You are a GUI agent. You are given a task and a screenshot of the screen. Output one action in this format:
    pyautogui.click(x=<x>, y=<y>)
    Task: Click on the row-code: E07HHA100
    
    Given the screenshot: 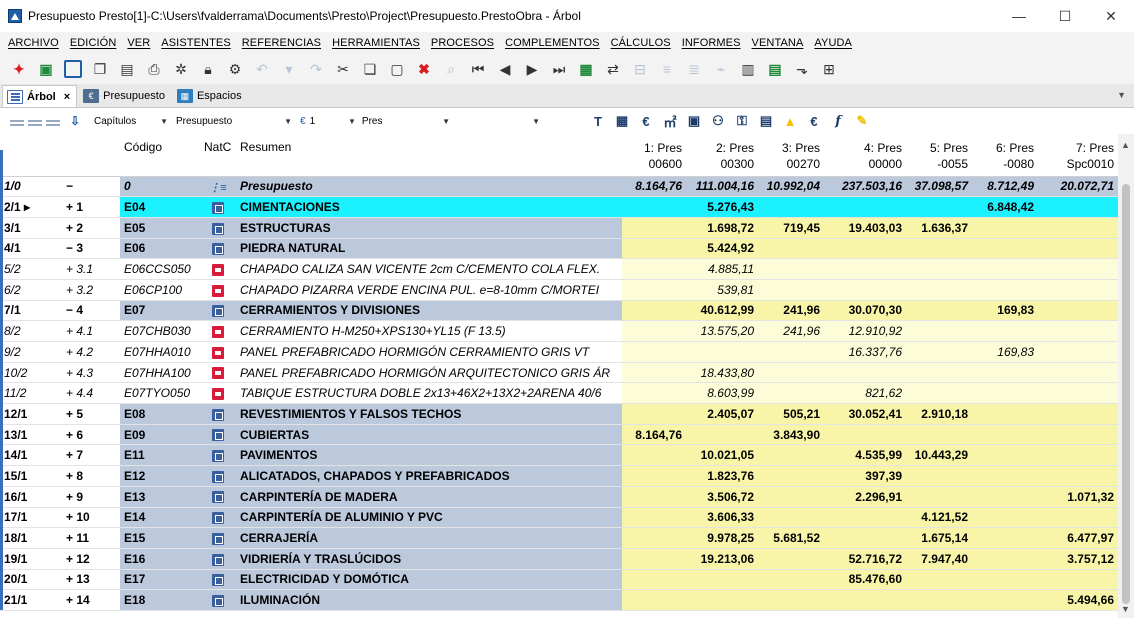 What is the action you would take?
    pyautogui.click(x=160, y=373)
    